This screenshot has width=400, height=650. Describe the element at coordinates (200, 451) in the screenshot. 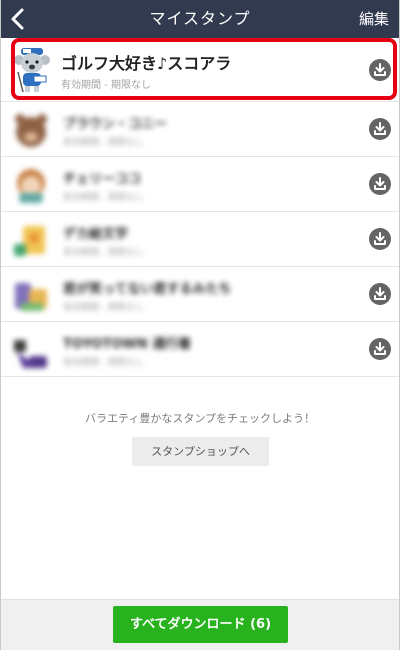

I see `stamp-shop-button: スタンプショップへ` at that location.